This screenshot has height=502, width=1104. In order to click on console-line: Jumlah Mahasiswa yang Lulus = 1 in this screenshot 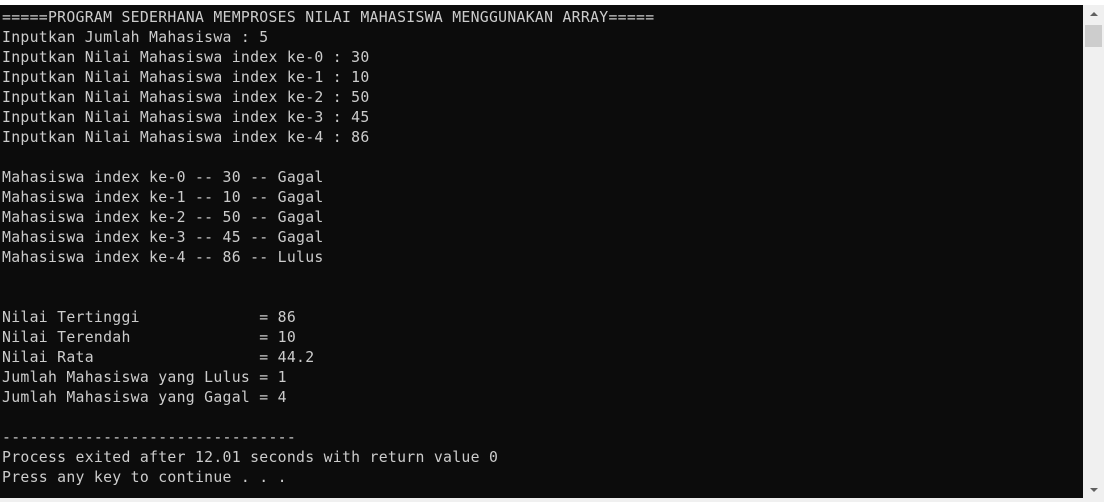, I will do `click(144, 377)`.